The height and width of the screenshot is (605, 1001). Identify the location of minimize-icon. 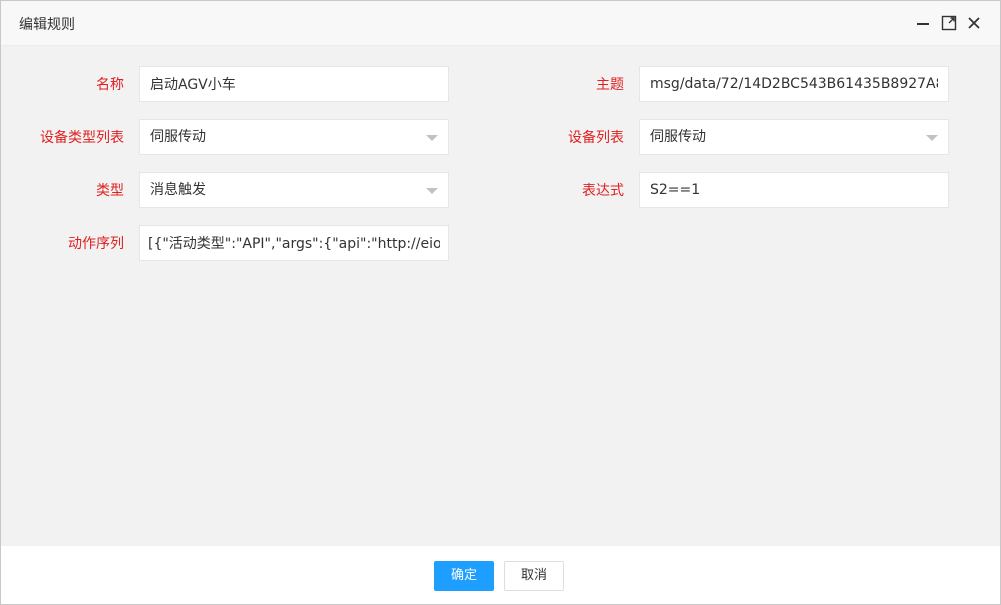
(923, 23).